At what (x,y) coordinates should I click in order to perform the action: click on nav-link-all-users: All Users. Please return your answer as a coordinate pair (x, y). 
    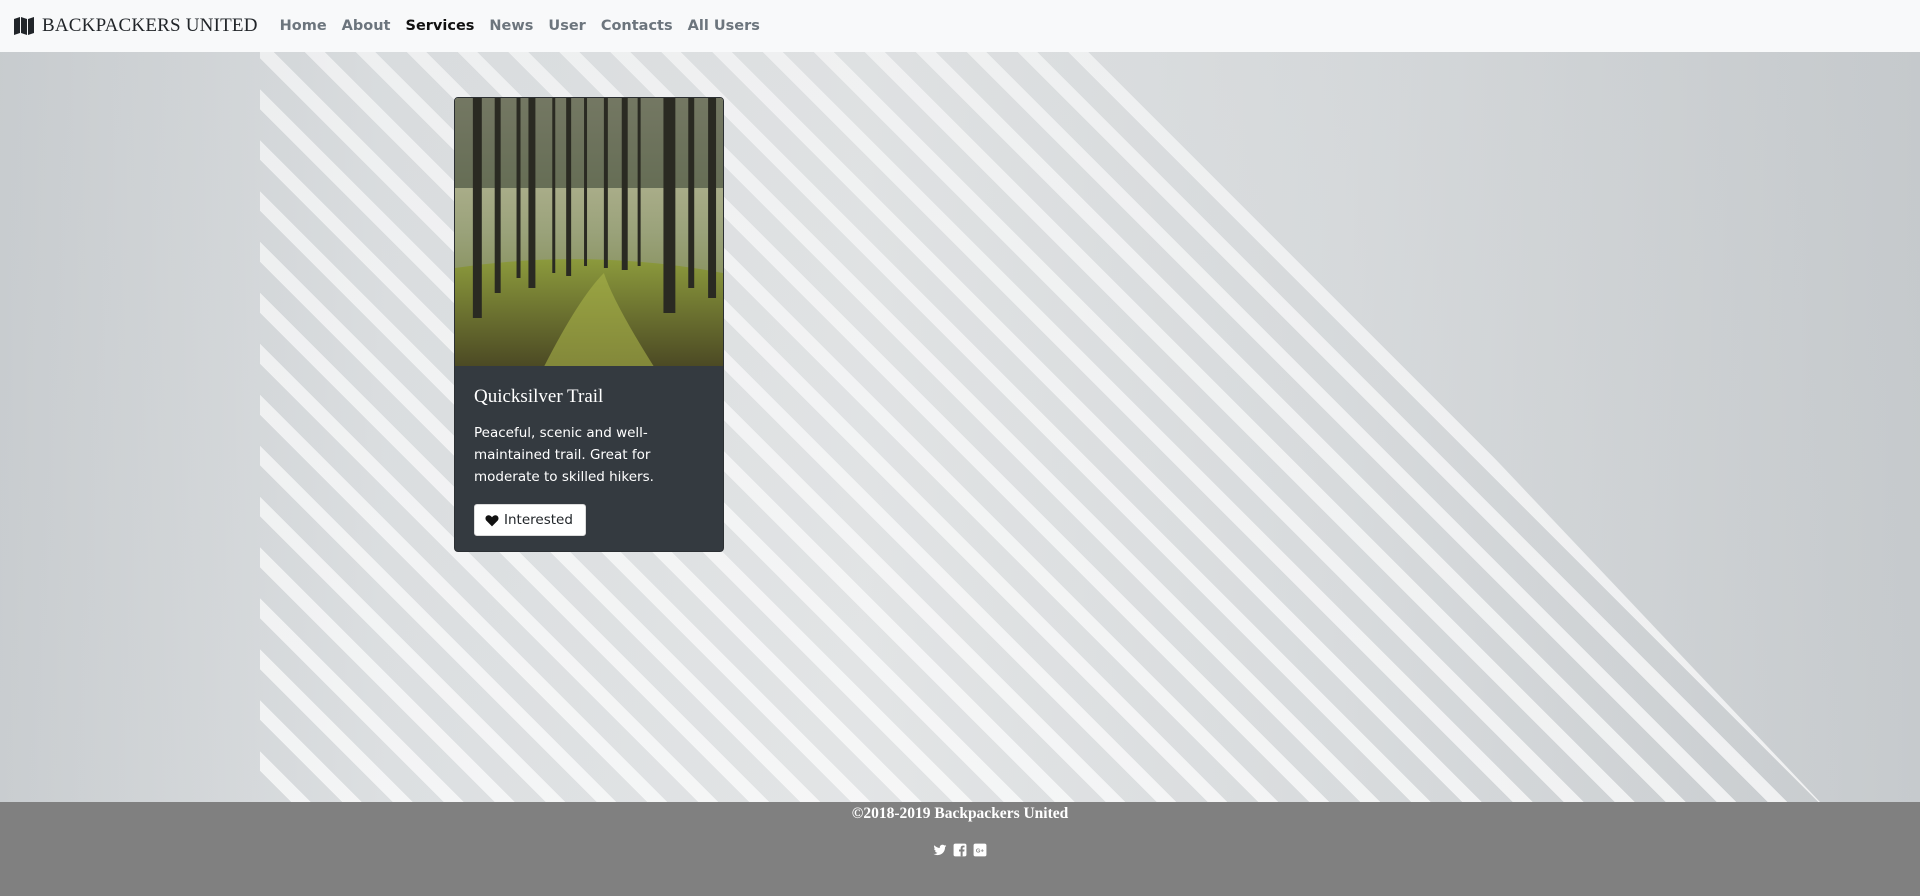
    Looking at the image, I should click on (724, 26).